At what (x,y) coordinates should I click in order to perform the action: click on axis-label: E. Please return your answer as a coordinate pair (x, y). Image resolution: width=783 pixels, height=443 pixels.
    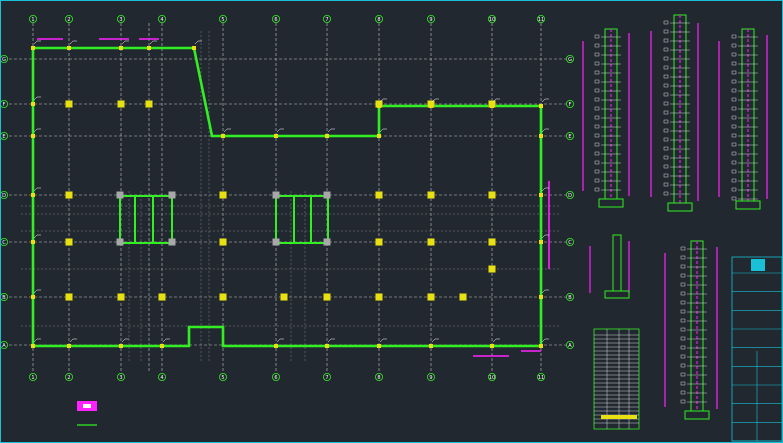
    Looking at the image, I should click on (569, 137).